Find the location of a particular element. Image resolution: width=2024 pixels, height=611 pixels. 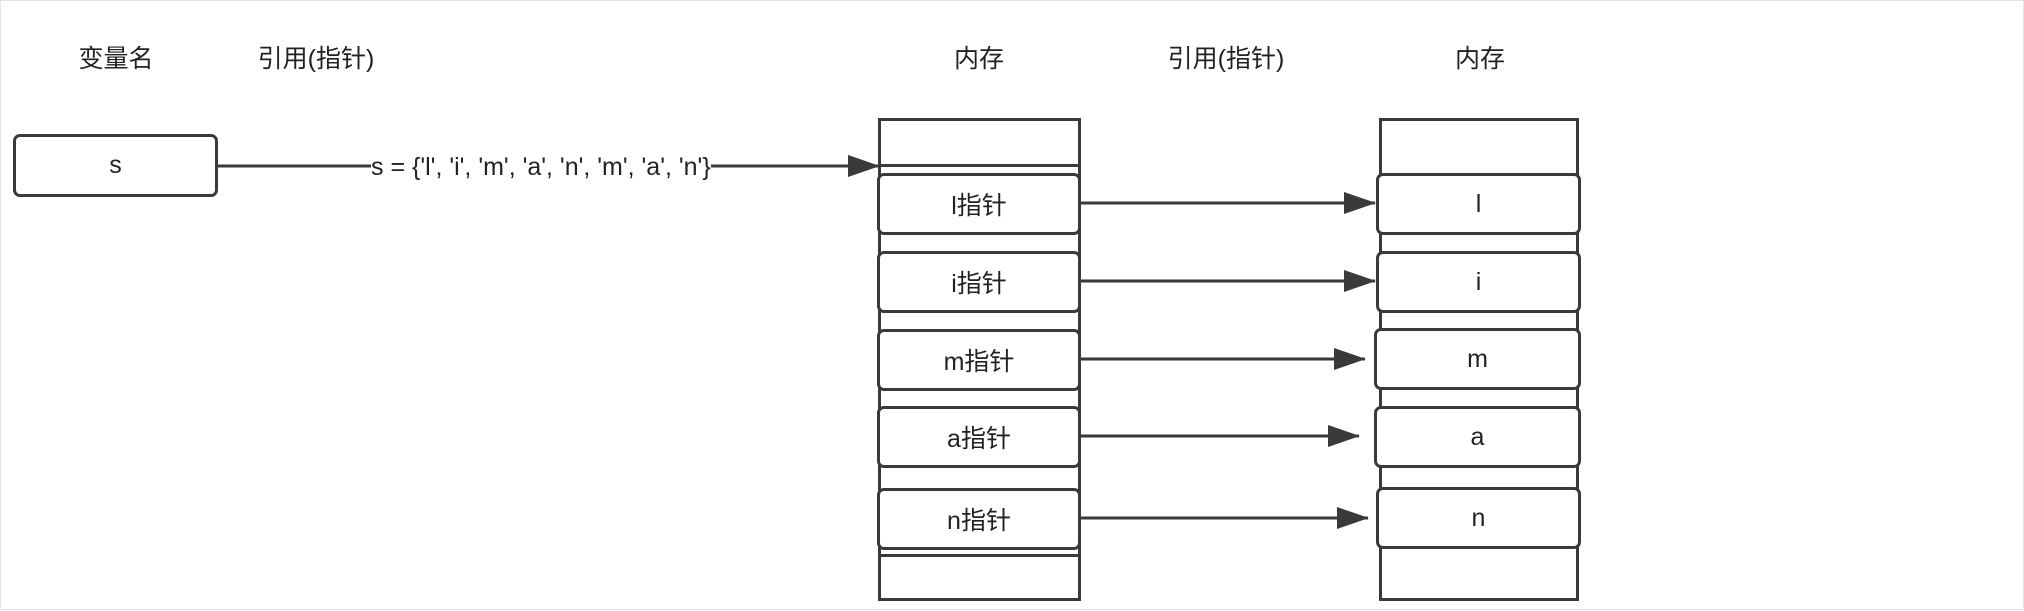

value-cell-n: n is located at coordinates (1478, 518).